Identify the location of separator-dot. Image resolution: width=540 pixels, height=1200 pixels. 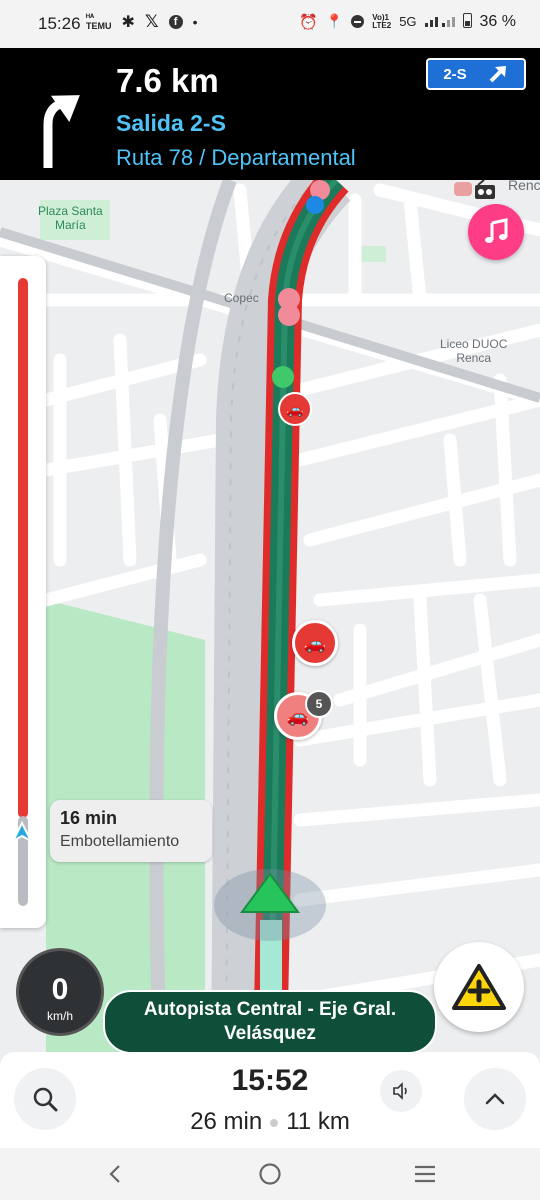
(274, 1122).